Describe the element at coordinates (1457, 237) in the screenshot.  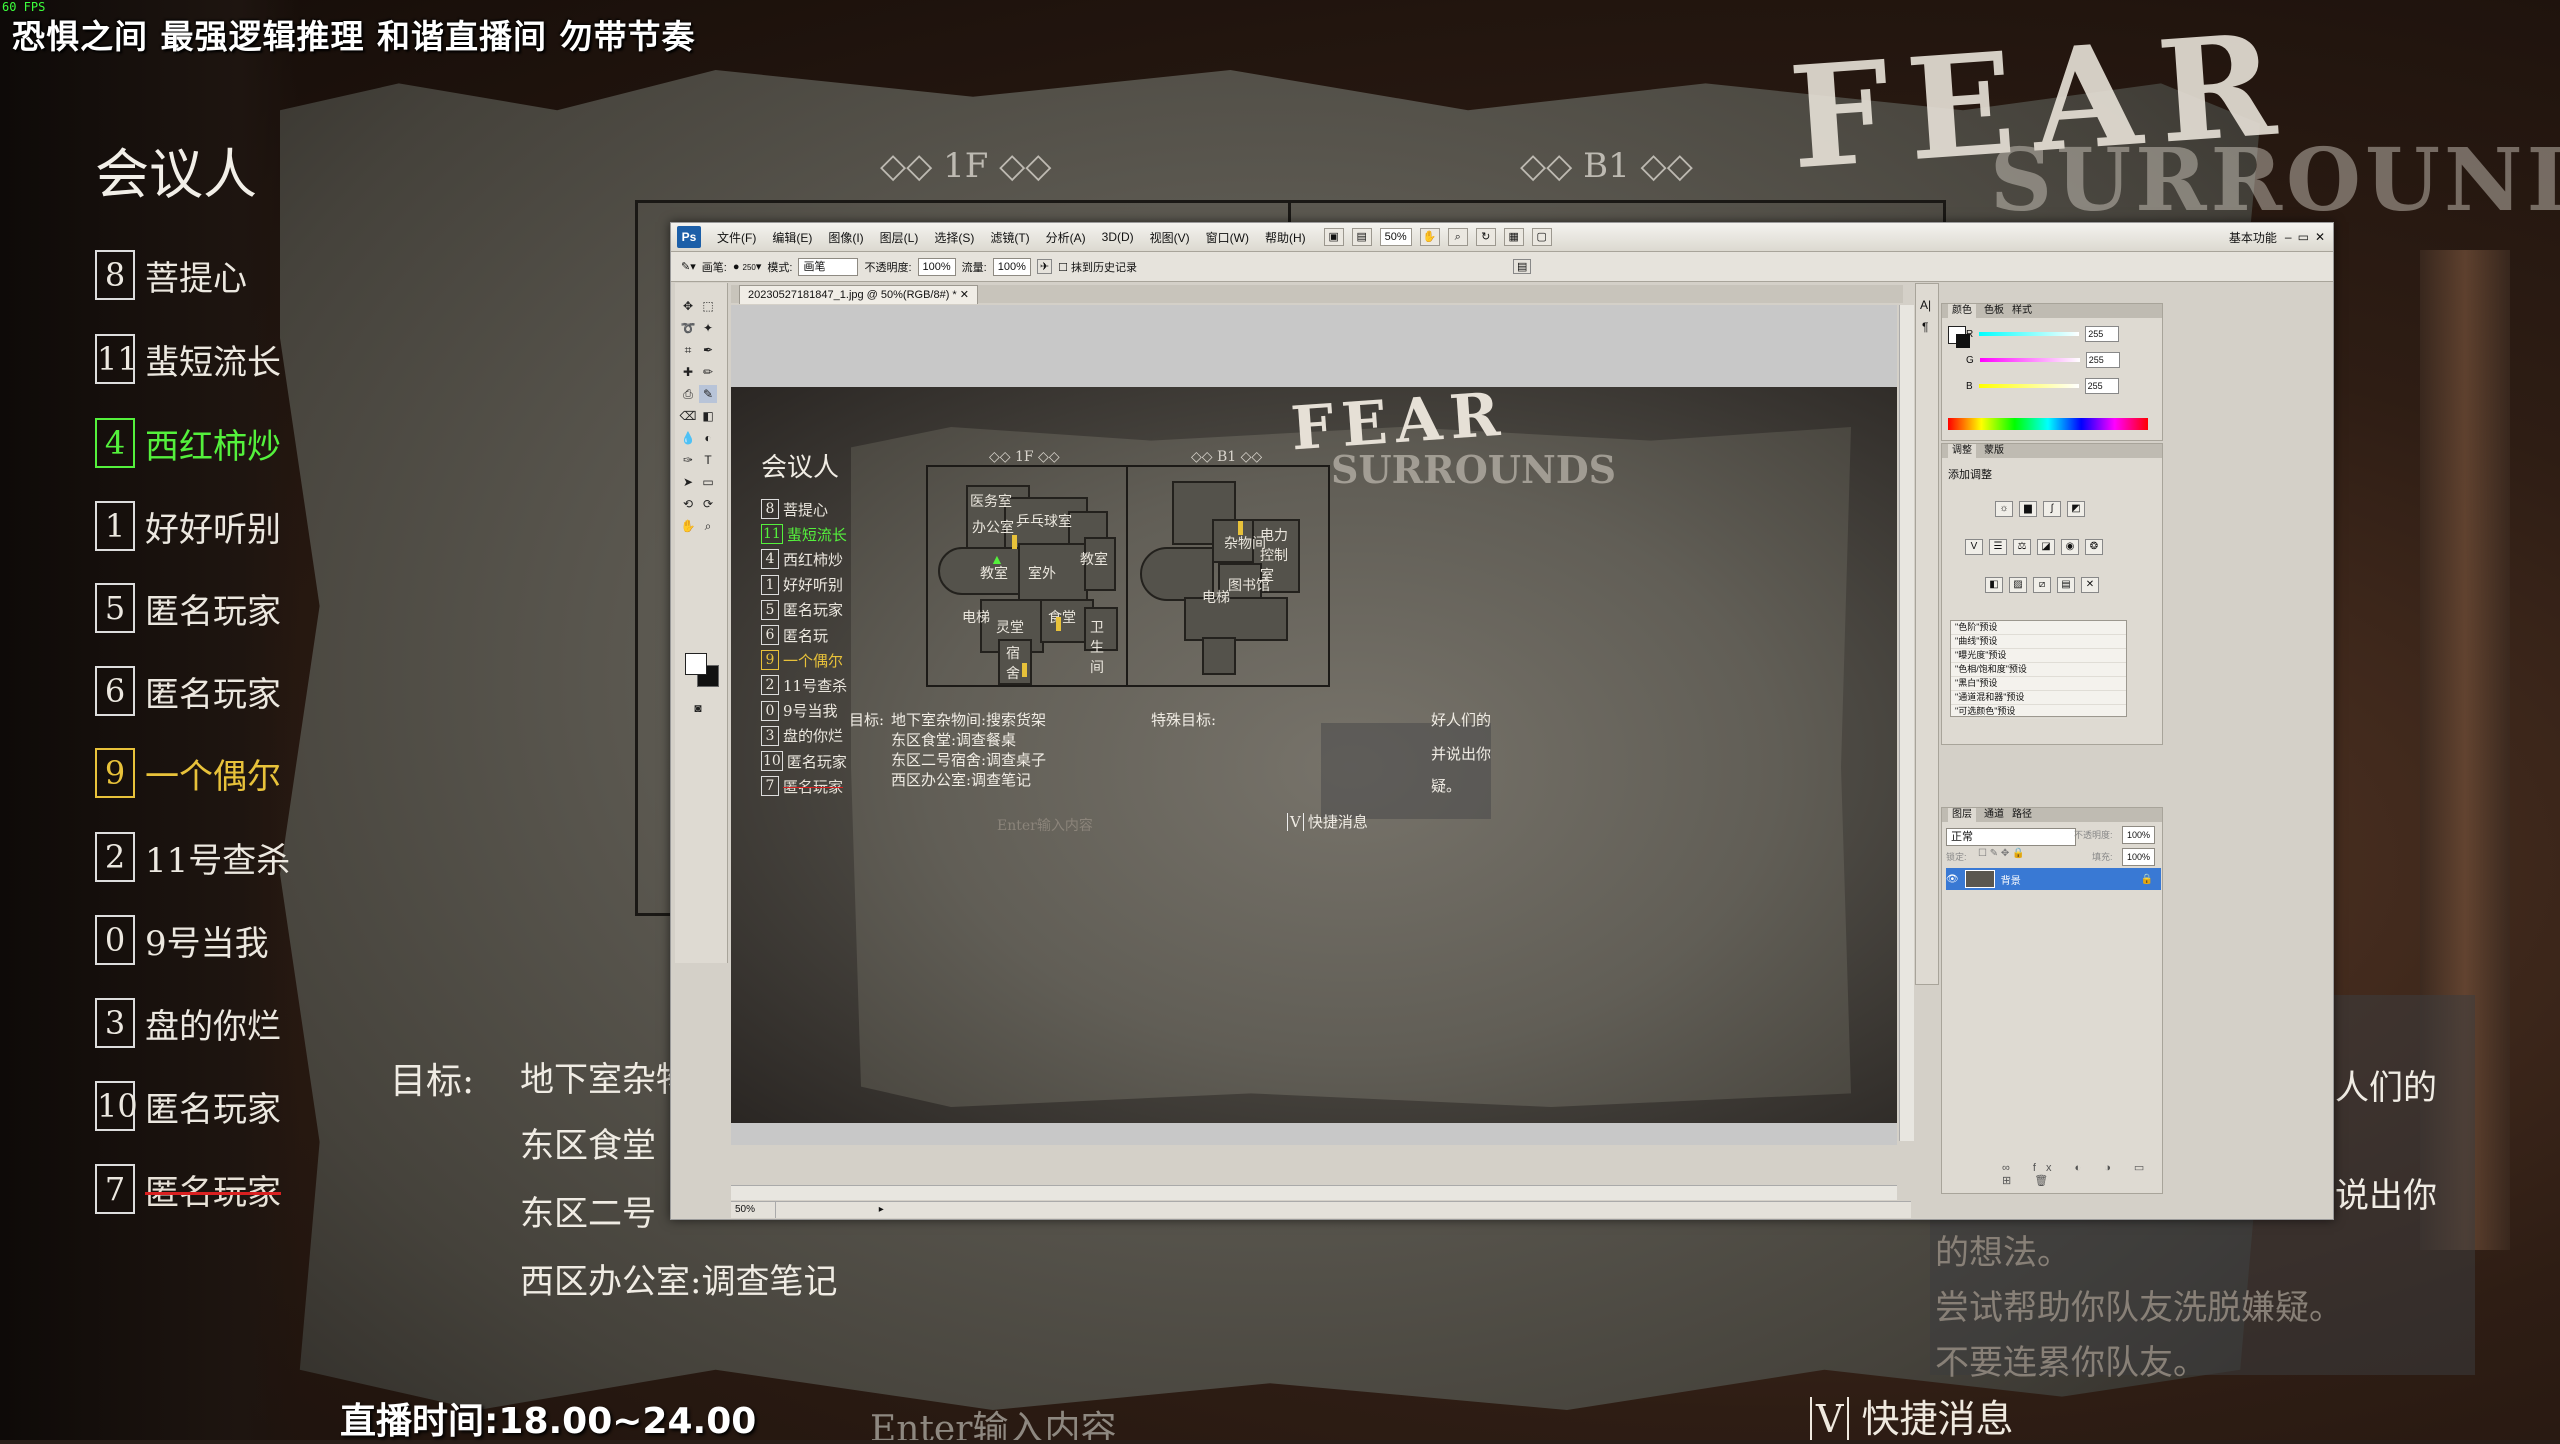
I see `zoom-tool-icon: ⌕` at that location.